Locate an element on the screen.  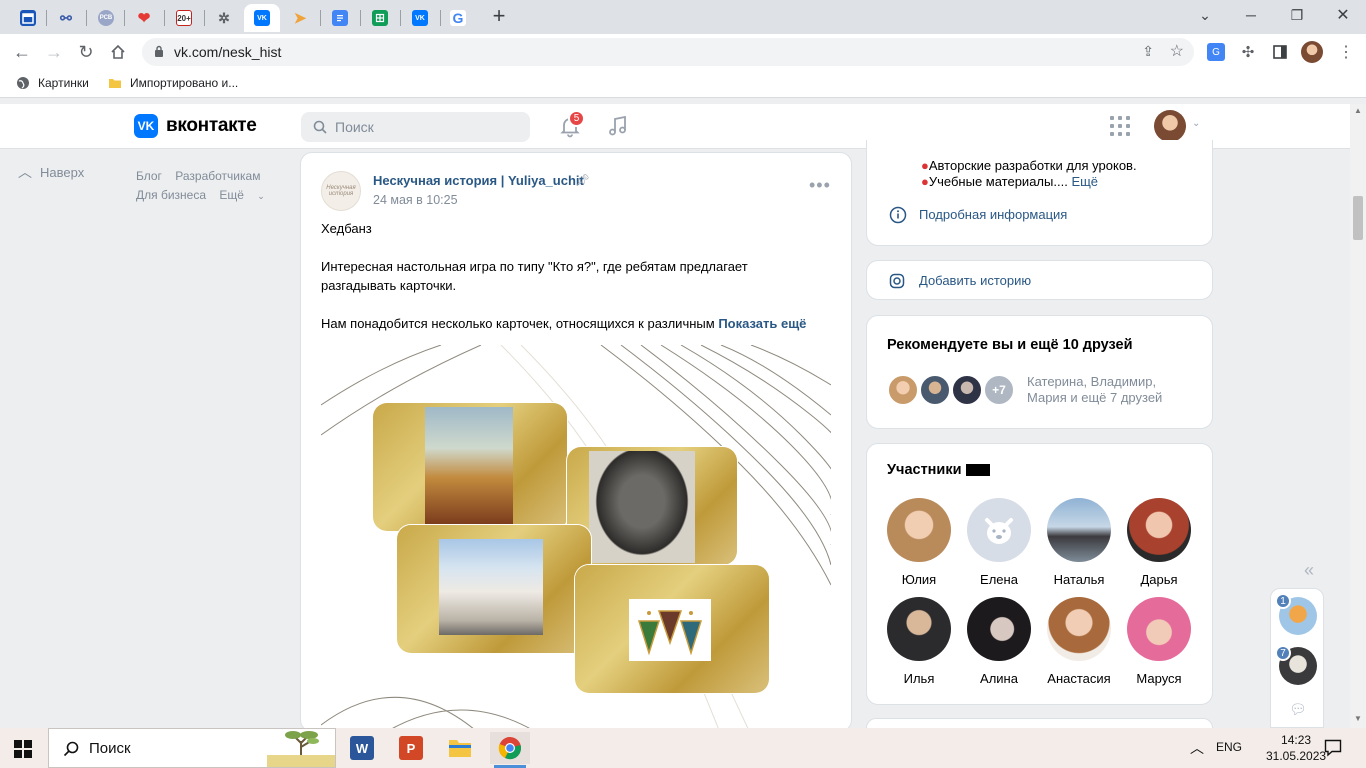
share-icon: ⇪ is located at coordinates (1148, 51).